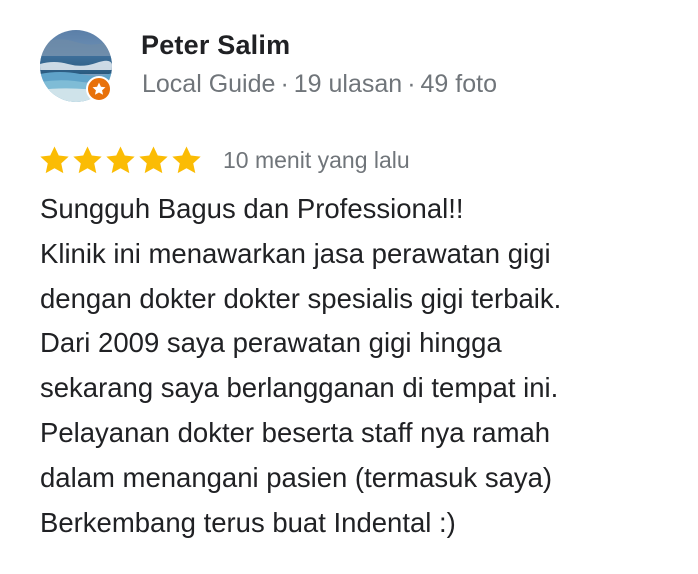 The width and height of the screenshot is (698, 574). I want to click on local-guide-badge, so click(99, 89).